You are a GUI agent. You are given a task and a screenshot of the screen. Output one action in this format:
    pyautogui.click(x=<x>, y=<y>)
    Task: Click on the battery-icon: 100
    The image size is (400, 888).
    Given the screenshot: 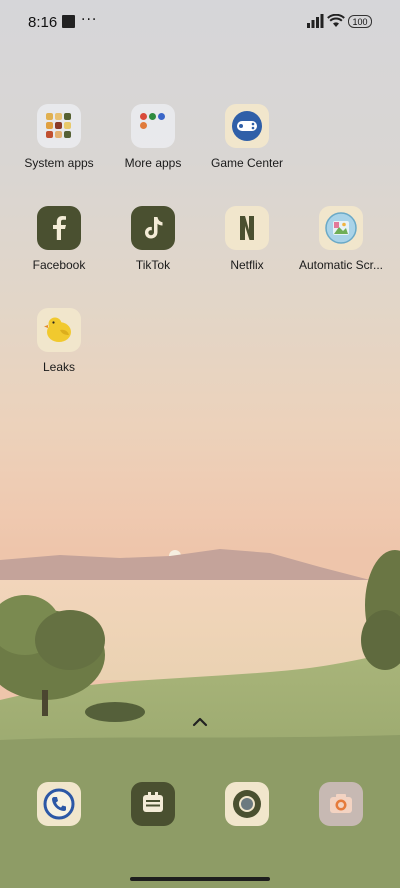 What is the action you would take?
    pyautogui.click(x=360, y=21)
    